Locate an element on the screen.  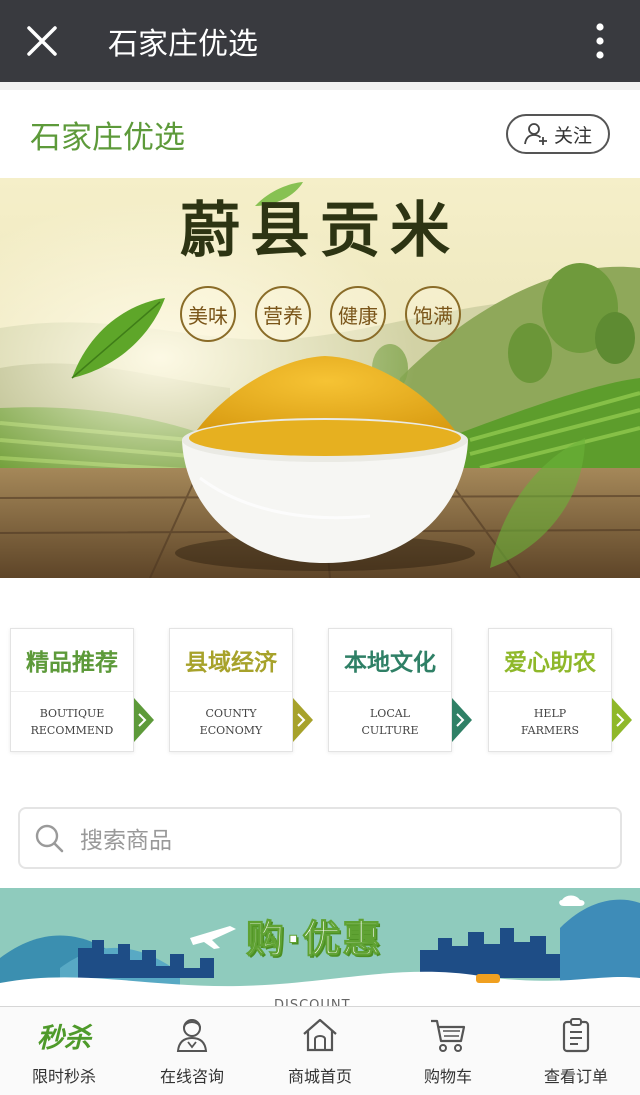
category-boutique: 精品推荐 BOUTIQUE RECOMMEND is located at coordinates (72, 690).